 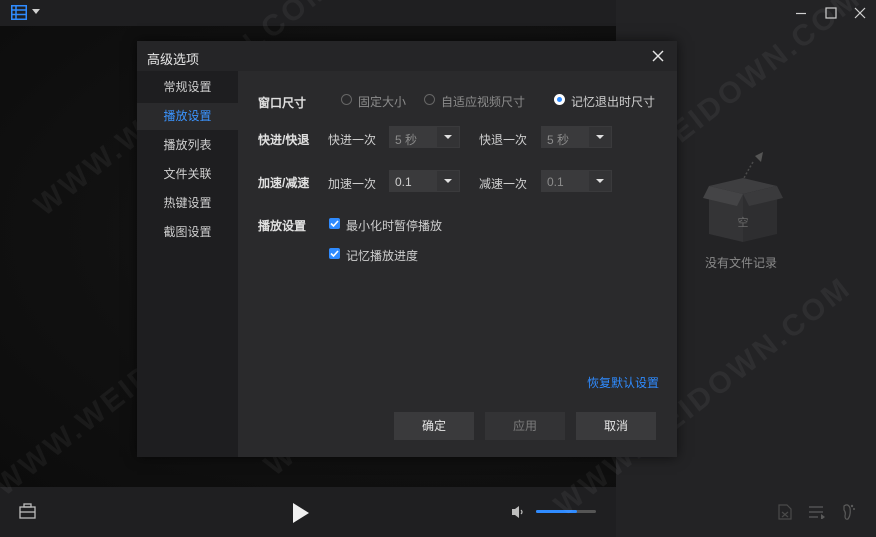 I want to click on toolbox-icon, so click(x=27, y=511).